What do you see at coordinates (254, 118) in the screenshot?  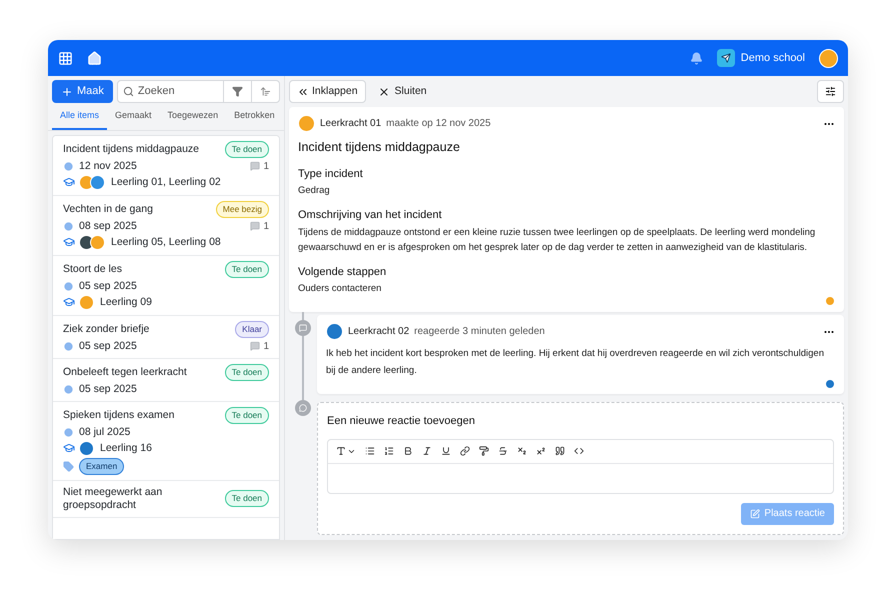 I see `tab: Betrokken` at bounding box center [254, 118].